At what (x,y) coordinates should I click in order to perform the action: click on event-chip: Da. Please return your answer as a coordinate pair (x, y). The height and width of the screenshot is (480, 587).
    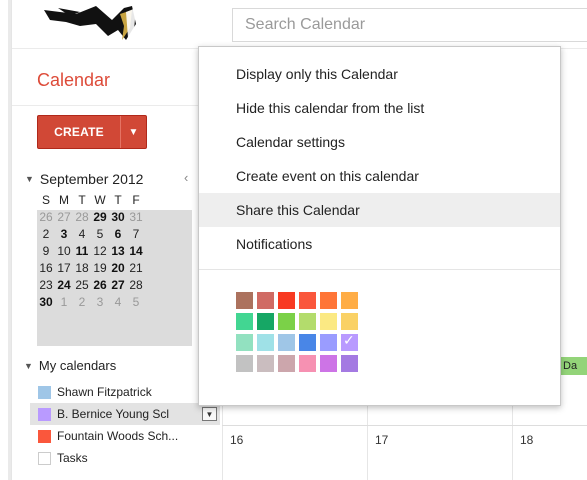
    Looking at the image, I should click on (573, 366).